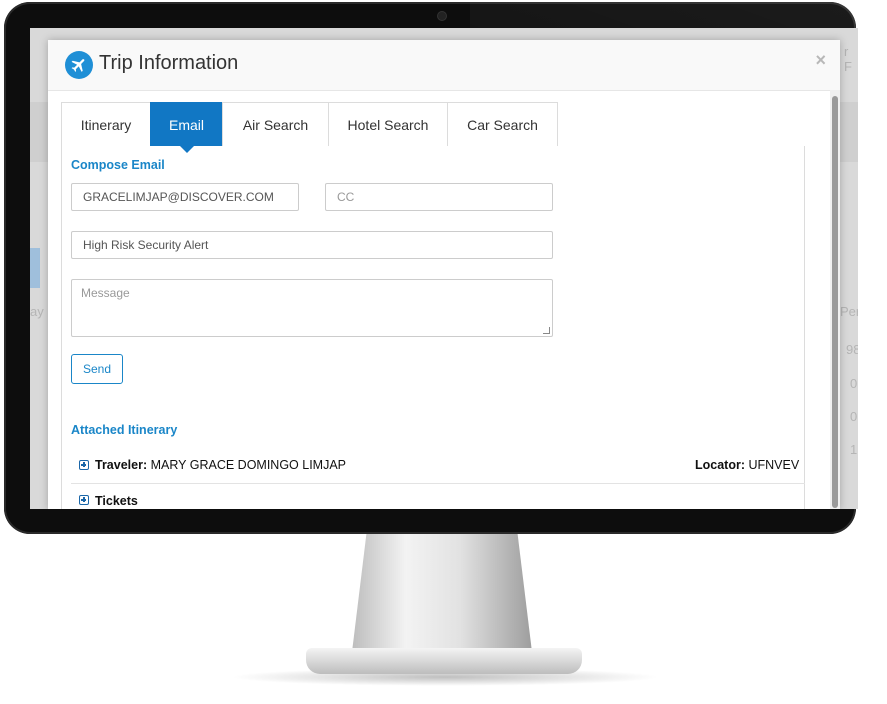 This screenshot has width=887, height=704. What do you see at coordinates (185, 197) in the screenshot?
I see `to-email-field: GRACELIMJAP@DISCOVER.COM` at bounding box center [185, 197].